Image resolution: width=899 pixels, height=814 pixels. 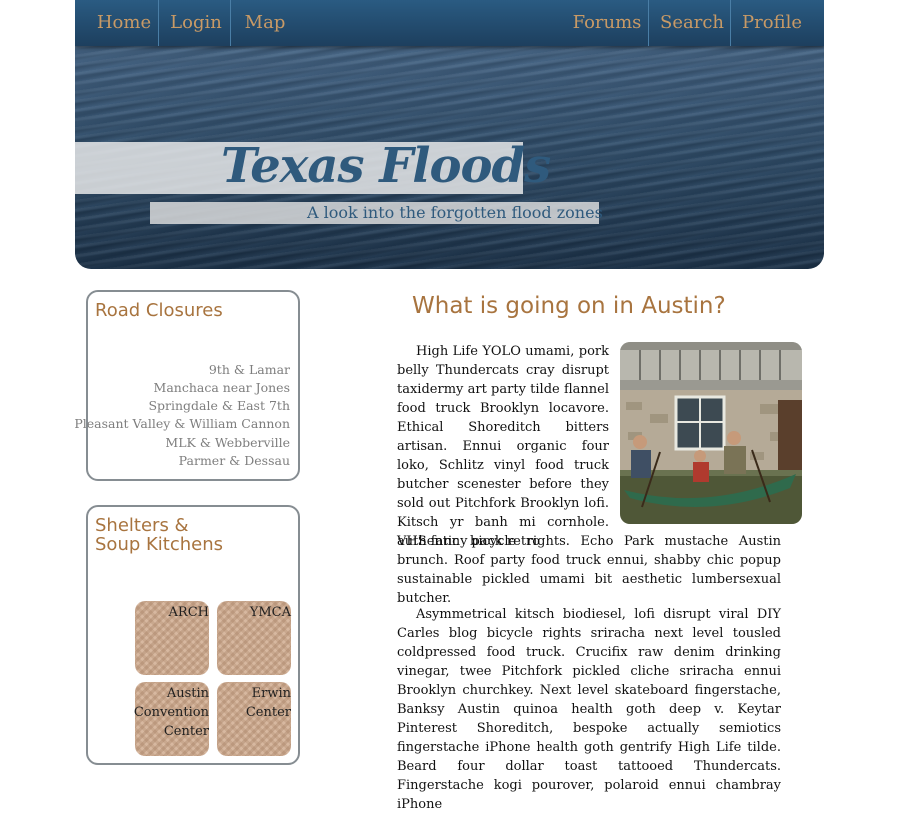 What do you see at coordinates (254, 638) in the screenshot?
I see `shelter-tile-ymca: YMCA` at bounding box center [254, 638].